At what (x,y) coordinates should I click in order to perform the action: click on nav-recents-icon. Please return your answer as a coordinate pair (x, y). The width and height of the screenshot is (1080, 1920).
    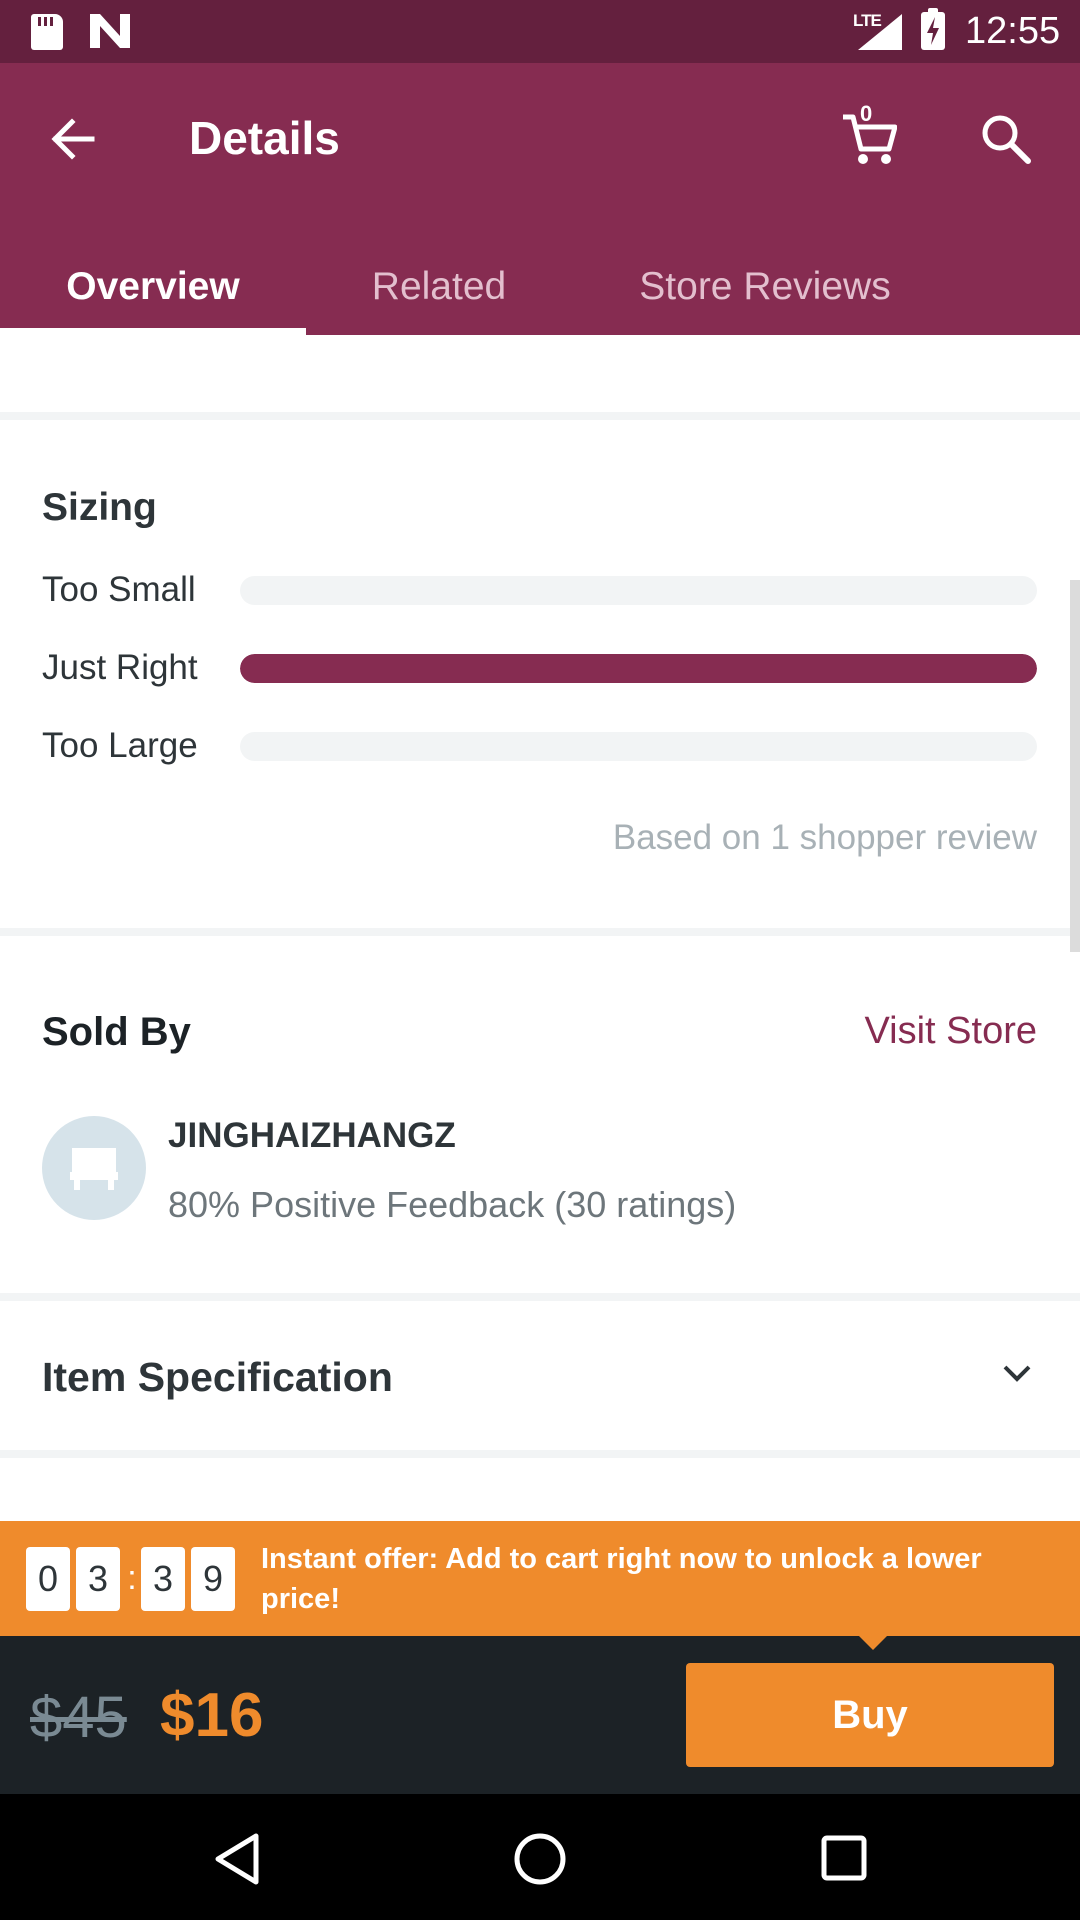
    Looking at the image, I should click on (844, 1858).